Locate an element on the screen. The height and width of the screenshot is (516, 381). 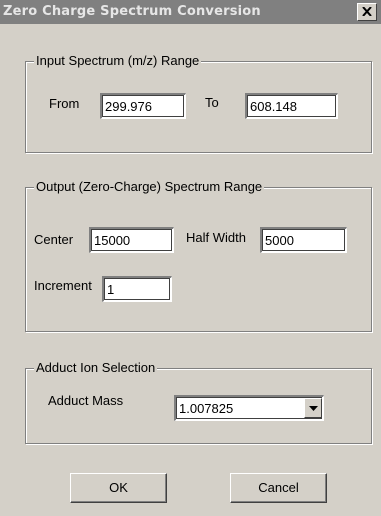
from-field: 299.976 is located at coordinates (143, 106).